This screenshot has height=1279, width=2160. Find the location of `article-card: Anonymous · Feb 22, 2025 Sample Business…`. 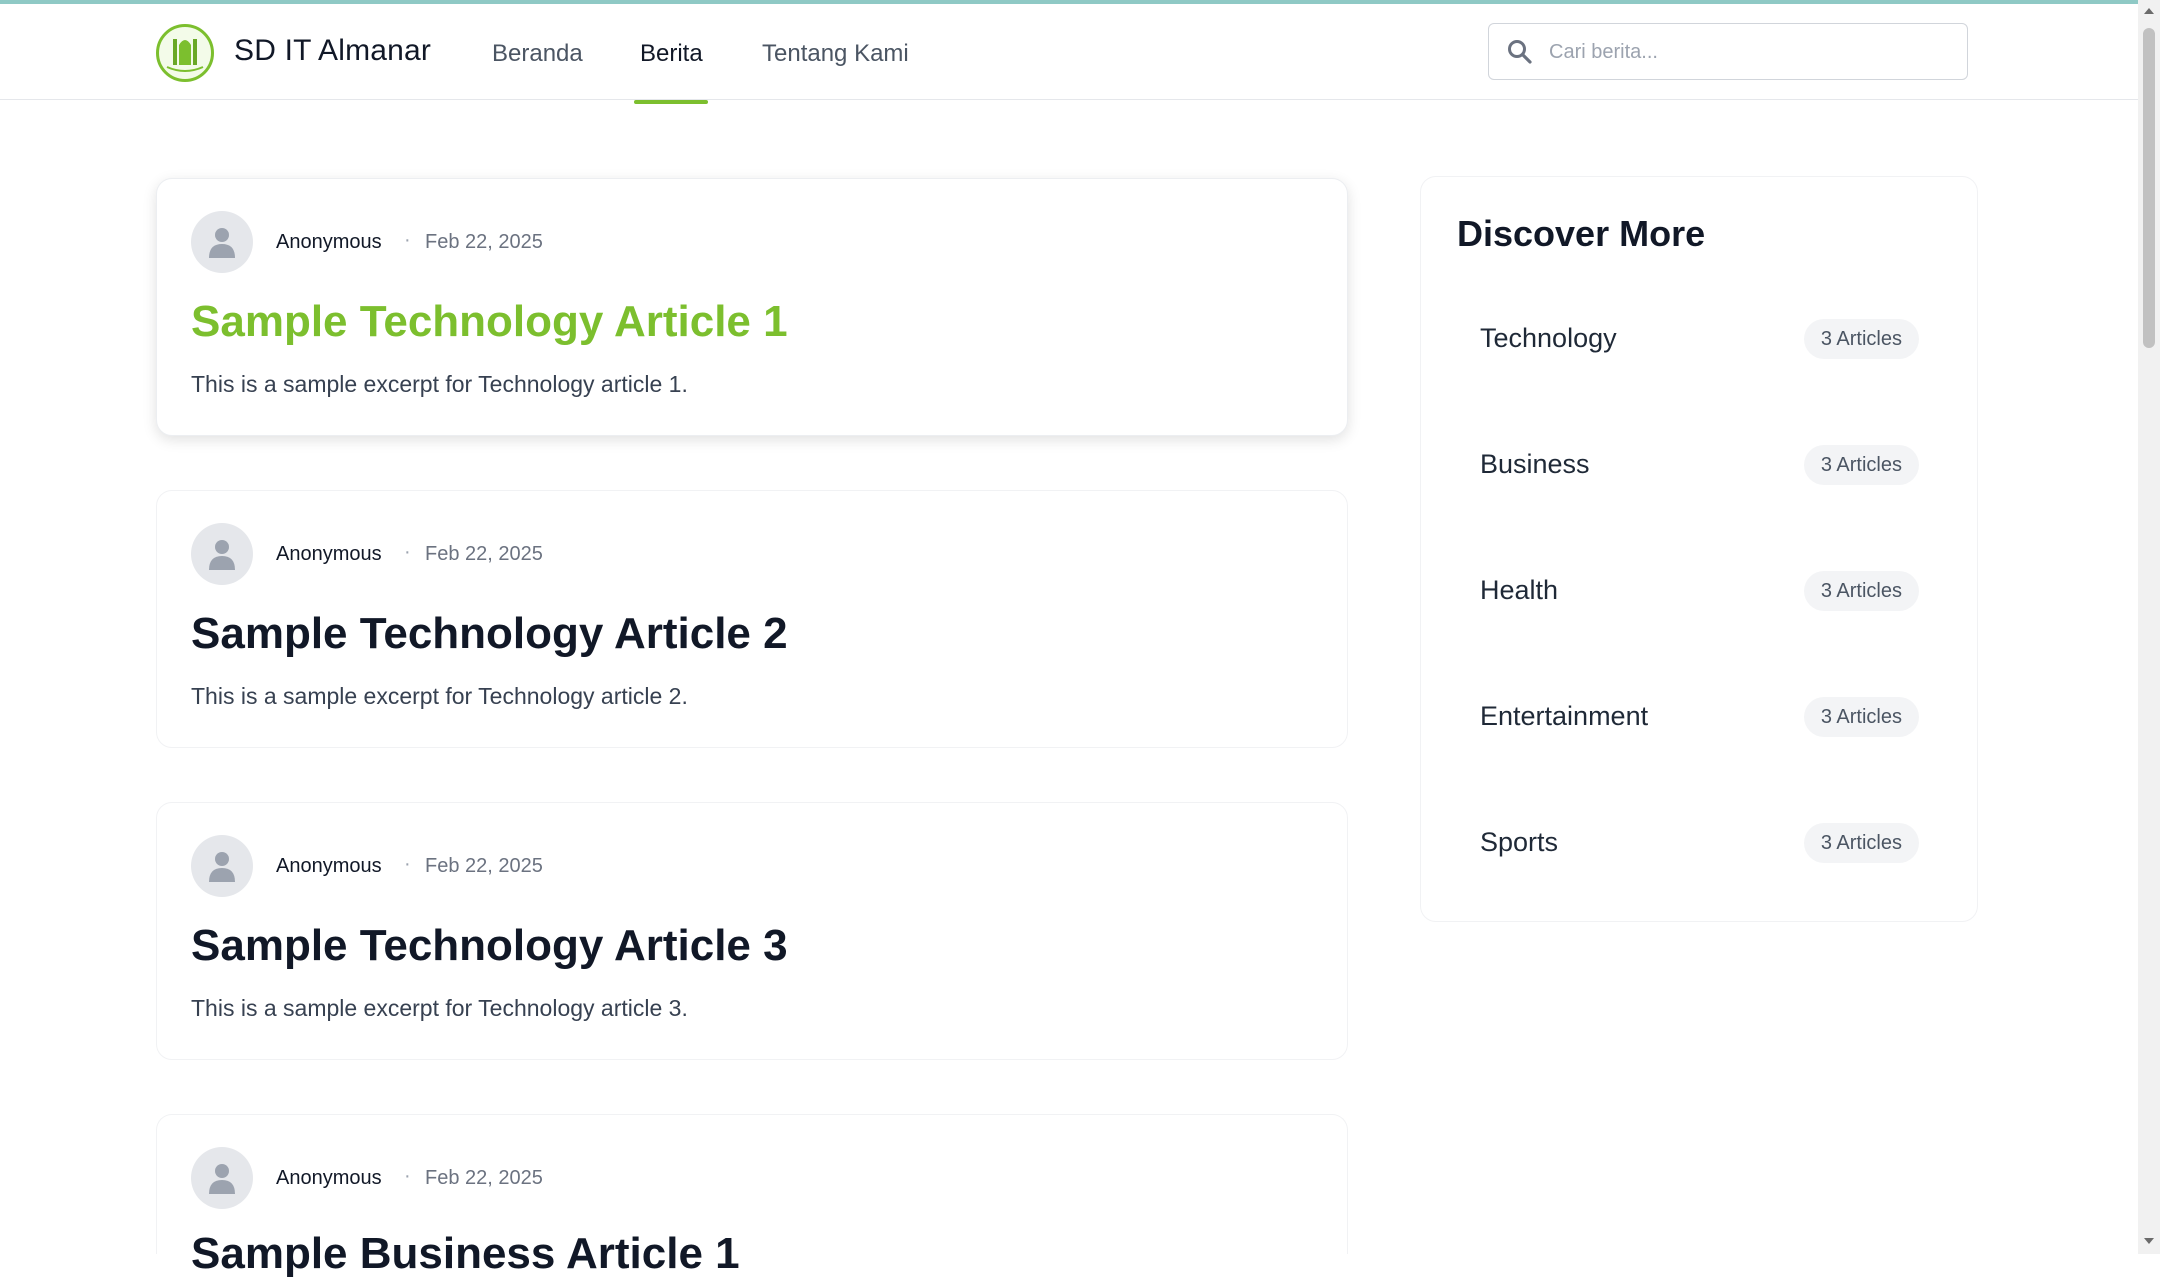

article-card: Anonymous · Feb 22, 2025 Sample Business… is located at coordinates (752, 1196).